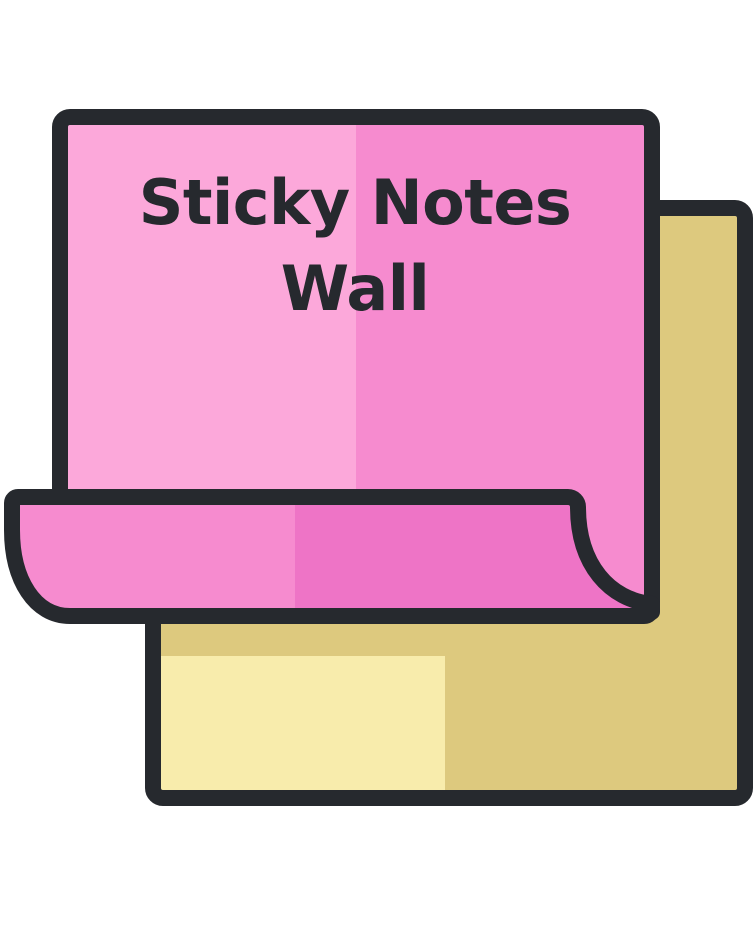 Image resolution: width=754 pixels, height=936 pixels. I want to click on logo-title-line-2: Wall, so click(355, 288).